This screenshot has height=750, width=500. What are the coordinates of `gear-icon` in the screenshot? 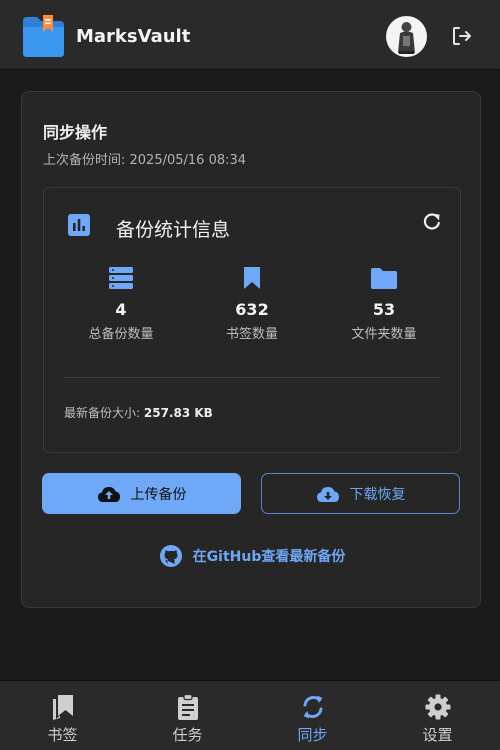 It's located at (437, 707).